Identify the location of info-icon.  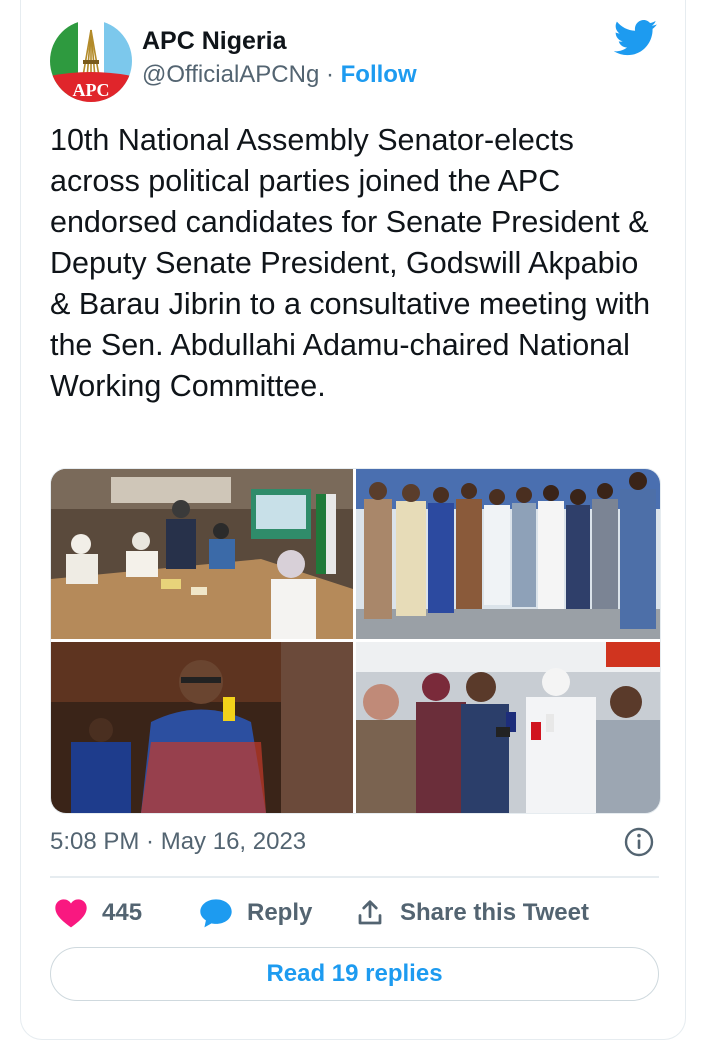
(639, 842).